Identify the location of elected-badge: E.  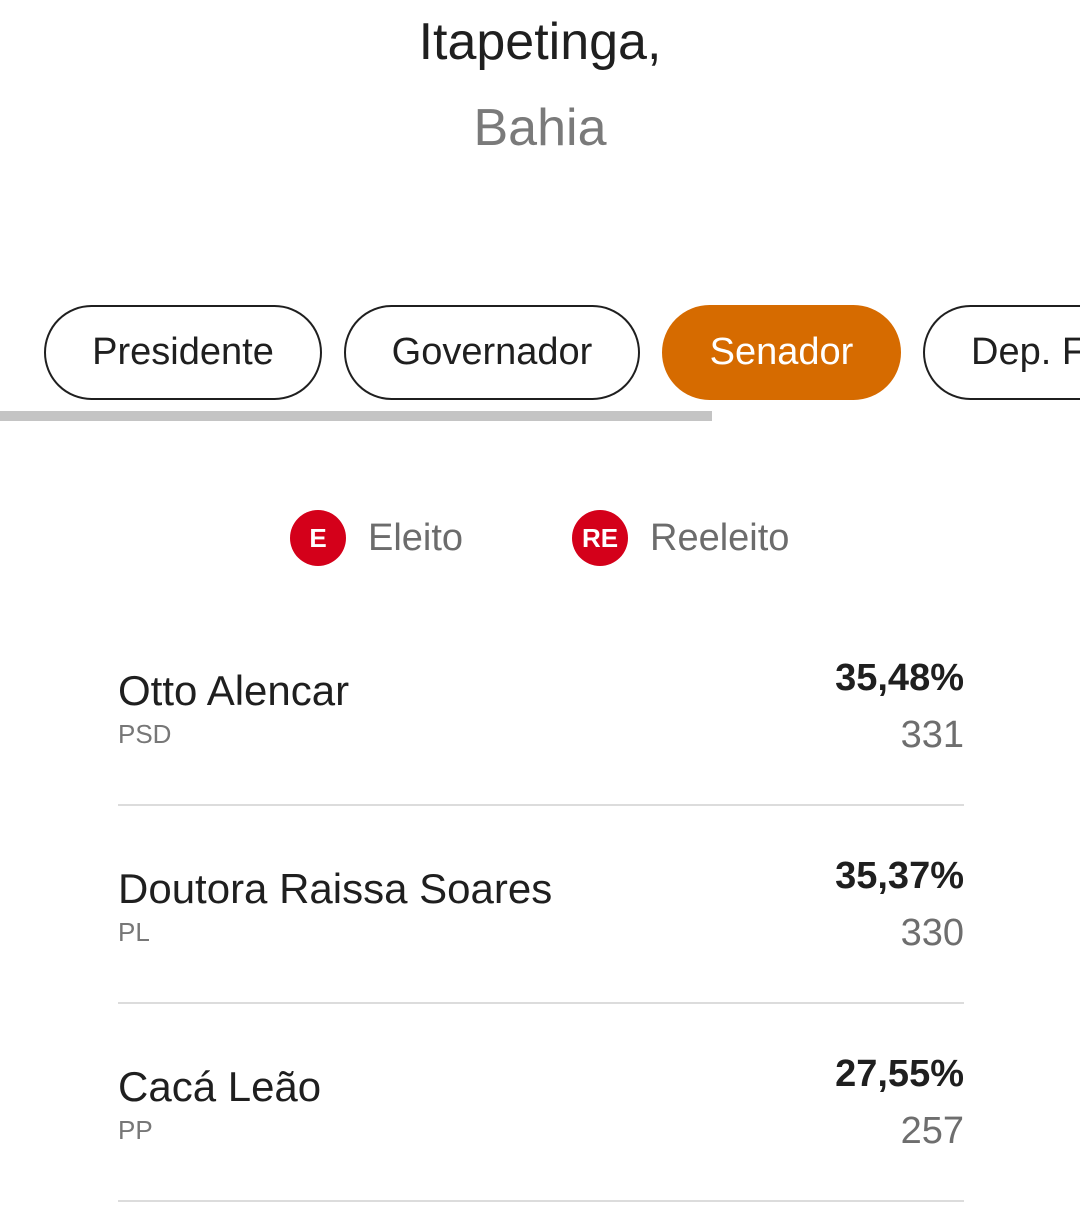
(318, 538).